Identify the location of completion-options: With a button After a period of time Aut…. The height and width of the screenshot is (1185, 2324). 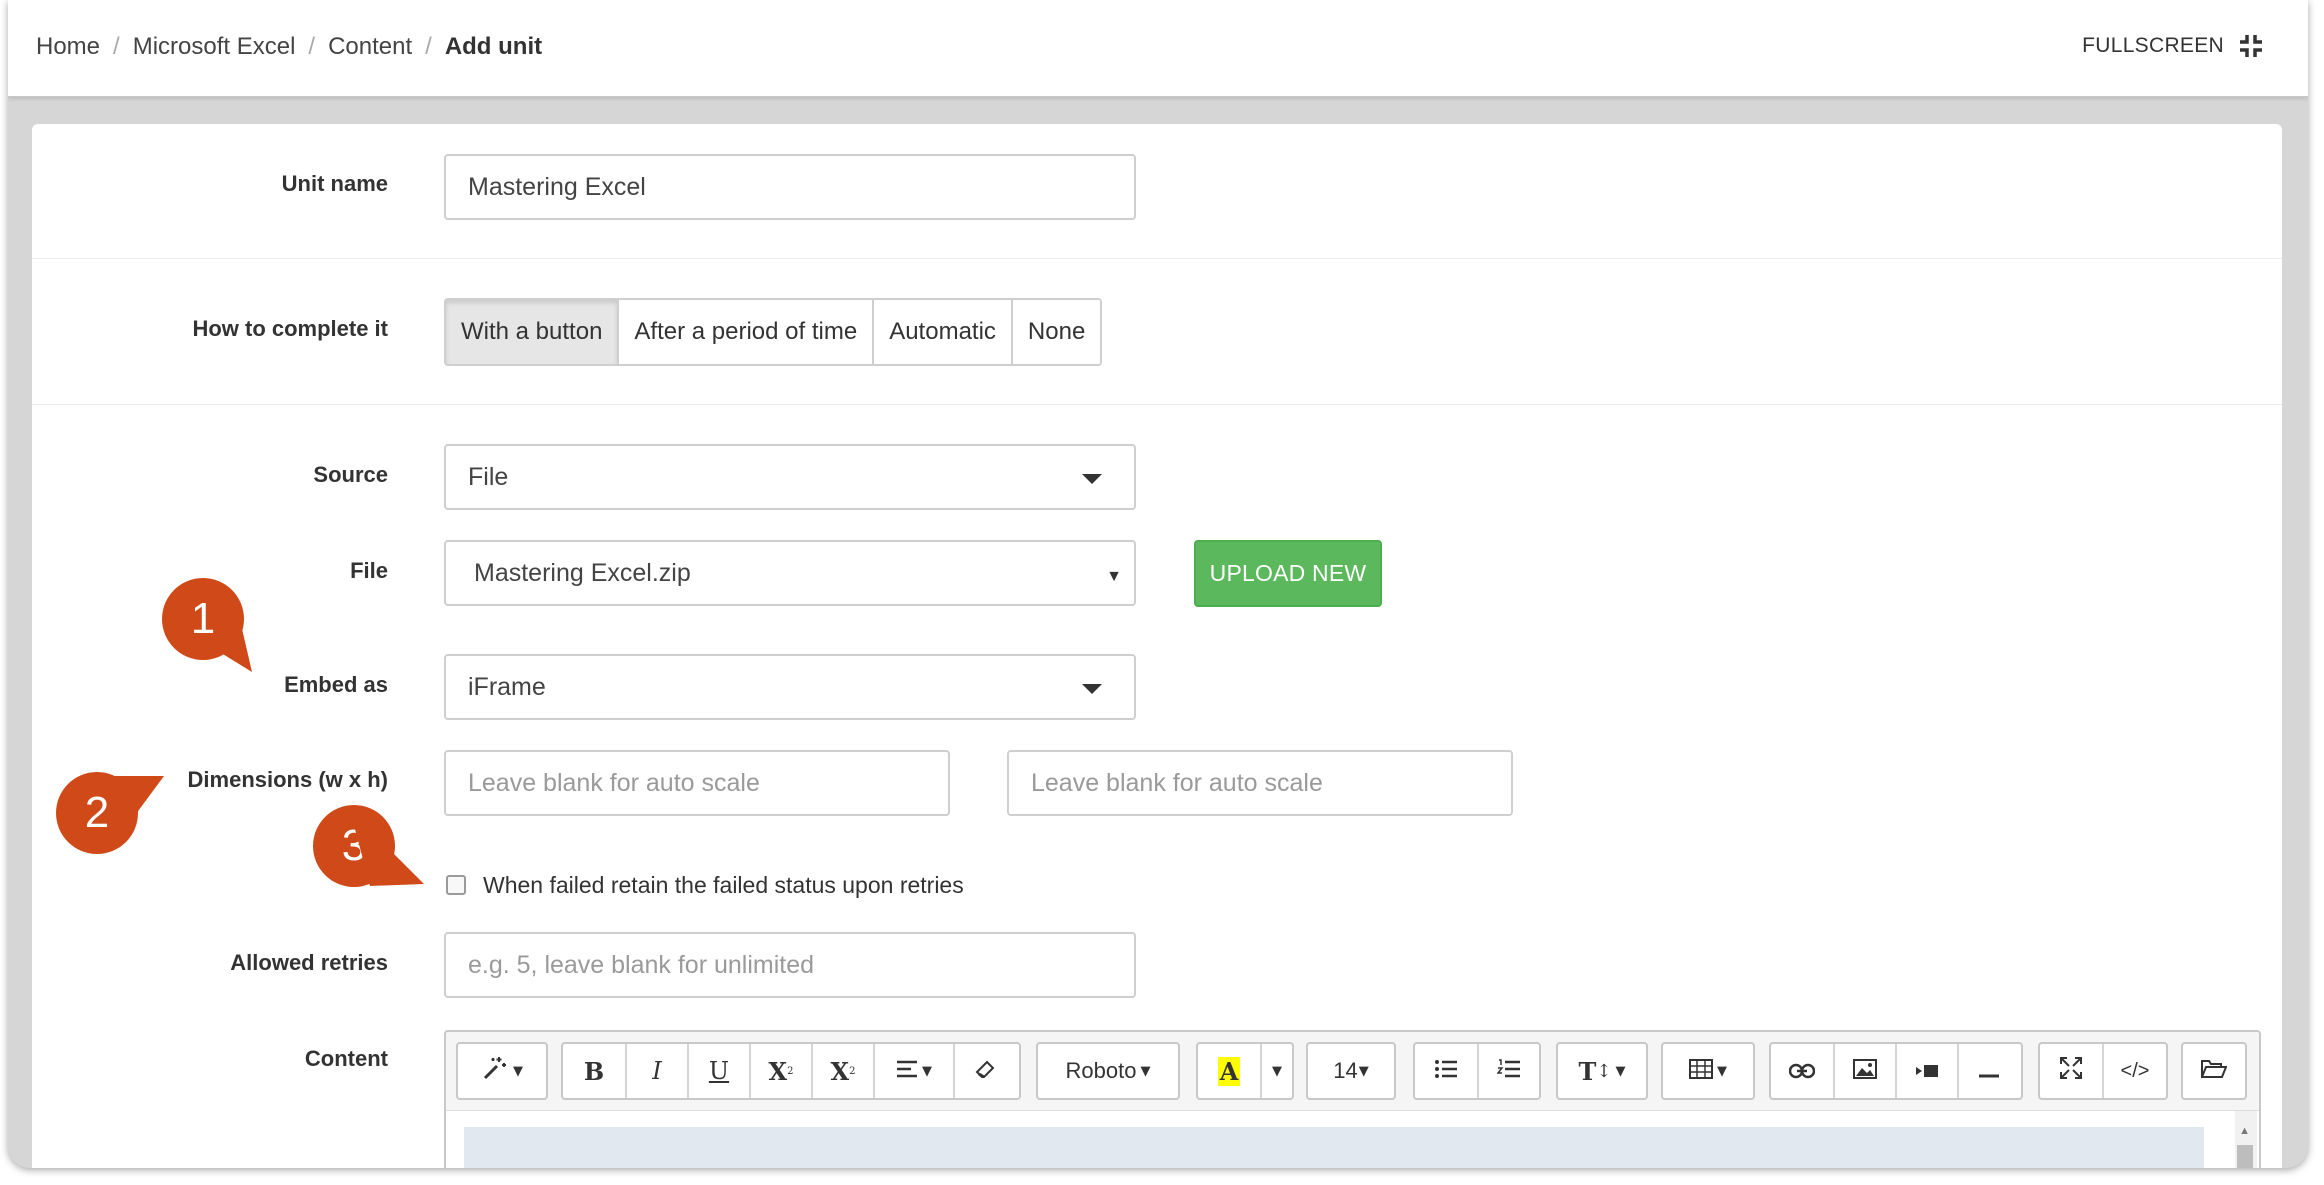
(773, 332).